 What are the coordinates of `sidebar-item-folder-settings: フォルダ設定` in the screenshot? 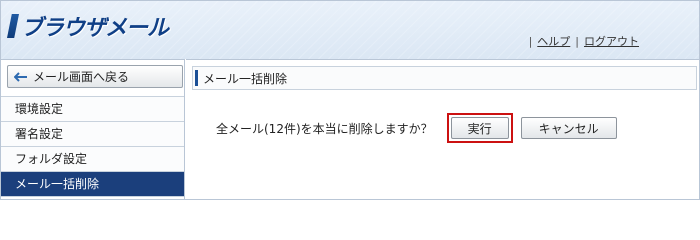 It's located at (92, 159).